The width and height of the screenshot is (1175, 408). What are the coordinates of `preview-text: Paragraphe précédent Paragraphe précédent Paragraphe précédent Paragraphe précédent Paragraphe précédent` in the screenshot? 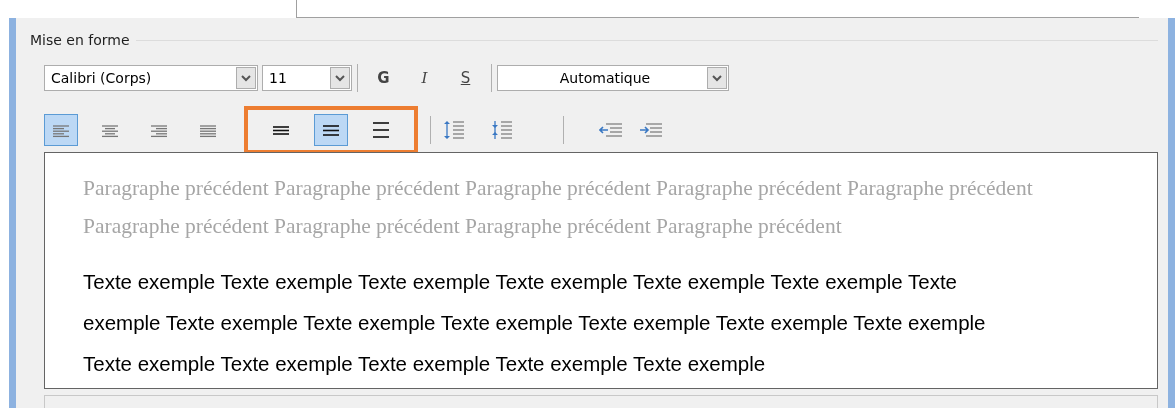 It's located at (558, 188).